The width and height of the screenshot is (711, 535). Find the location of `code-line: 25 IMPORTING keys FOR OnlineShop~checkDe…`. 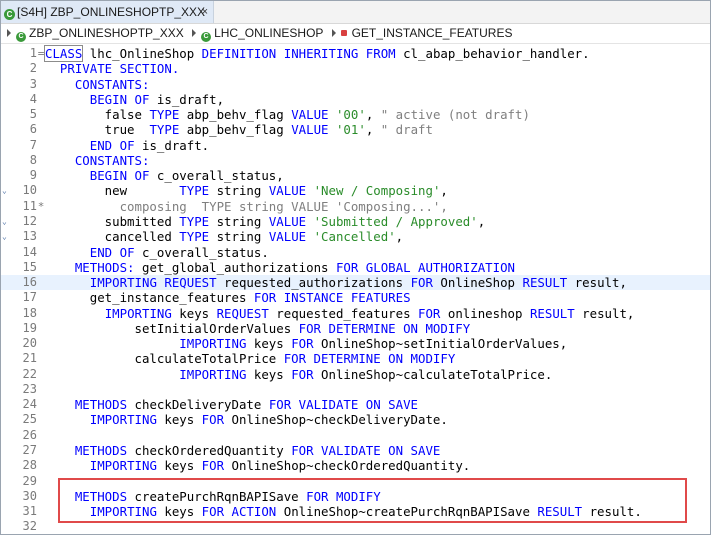

code-line: 25 IMPORTING keys FOR OnlineShop~checkDe… is located at coordinates (355, 419).